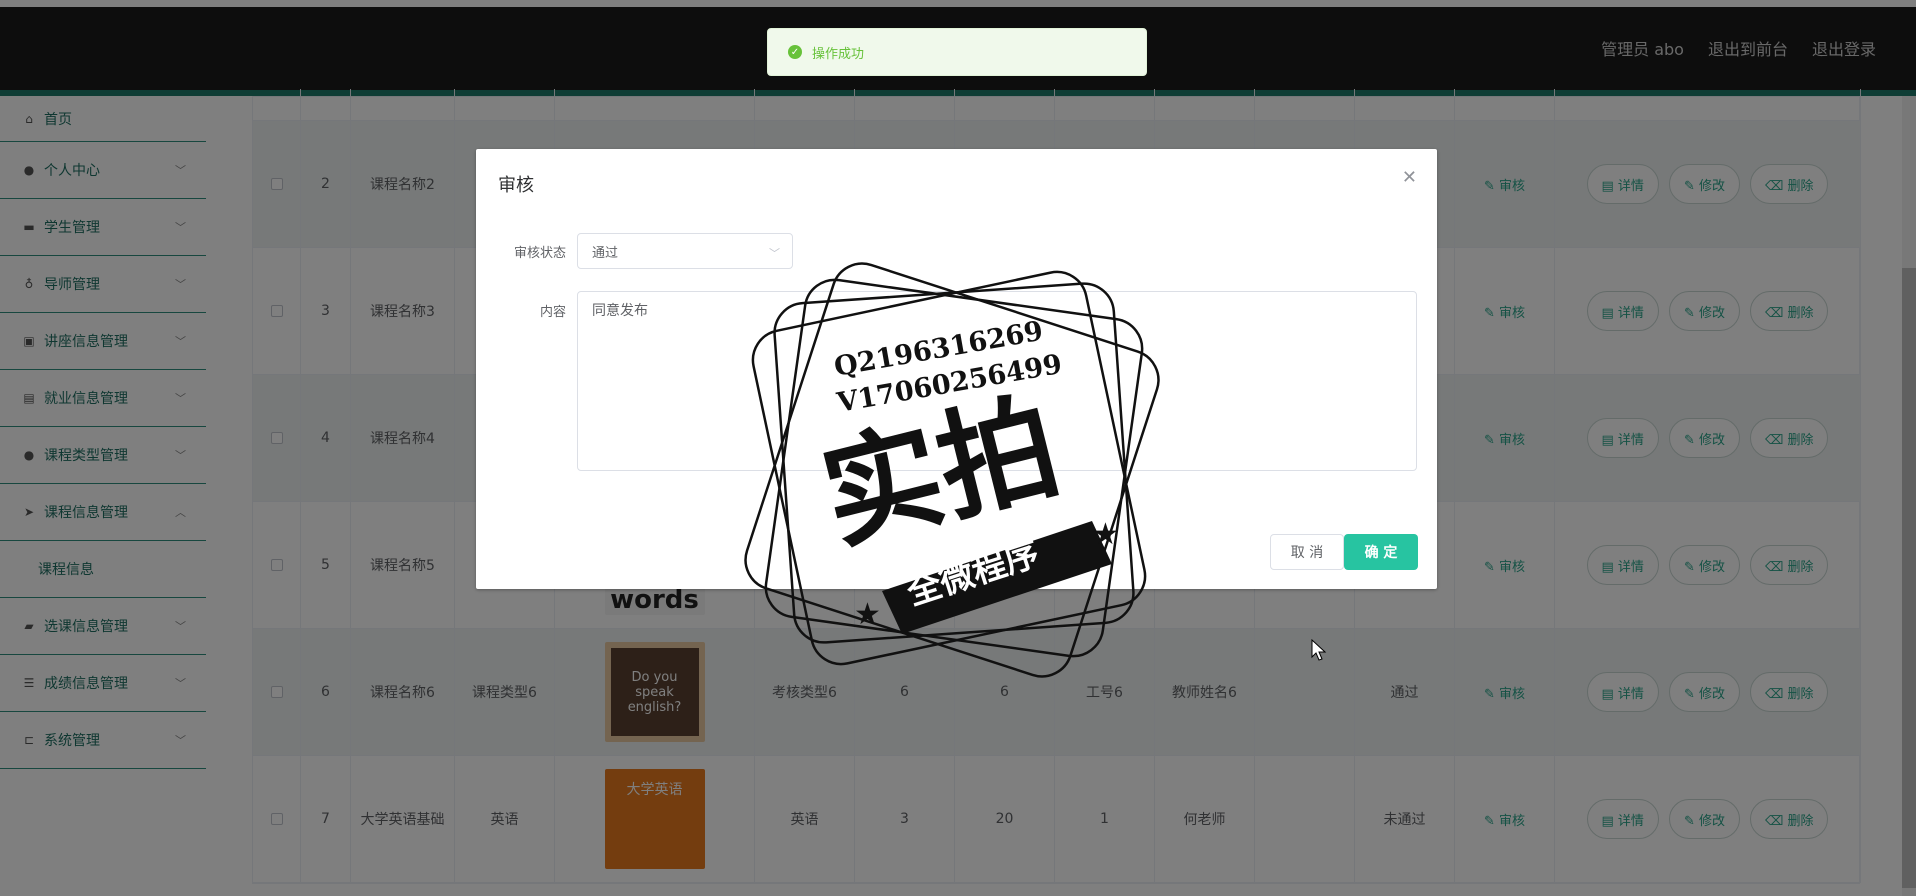 The height and width of the screenshot is (896, 1916). I want to click on dialog-title: 审核, so click(516, 185).